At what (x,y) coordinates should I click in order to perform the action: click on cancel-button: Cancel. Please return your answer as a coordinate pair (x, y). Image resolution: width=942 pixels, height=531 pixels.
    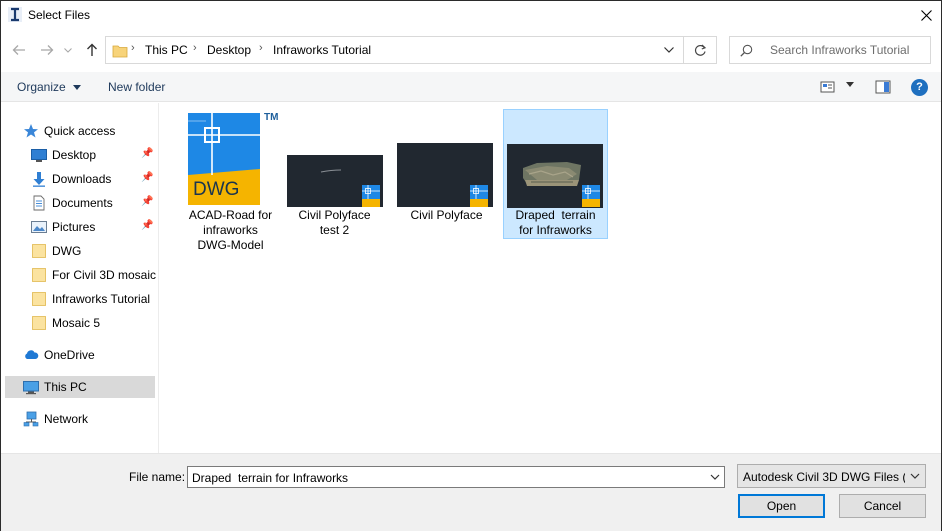
    Looking at the image, I should click on (882, 506).